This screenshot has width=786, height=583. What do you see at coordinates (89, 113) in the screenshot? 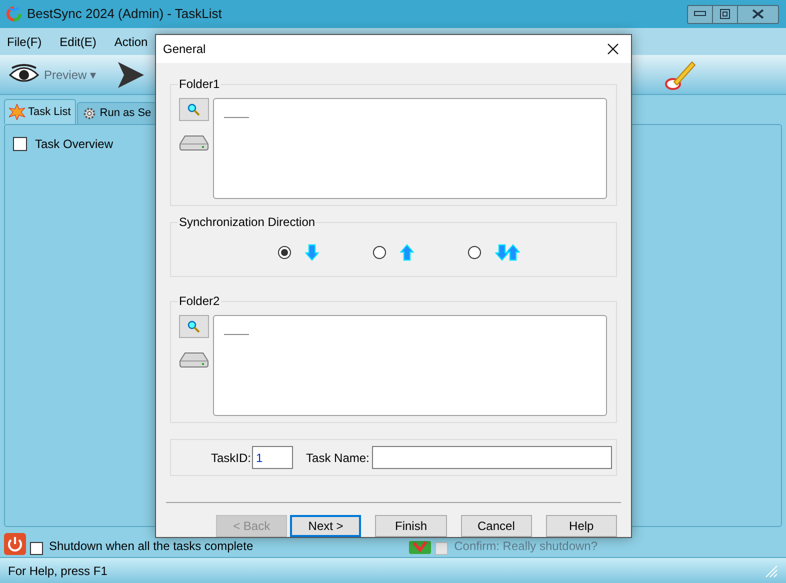
I see `gear-icon` at bounding box center [89, 113].